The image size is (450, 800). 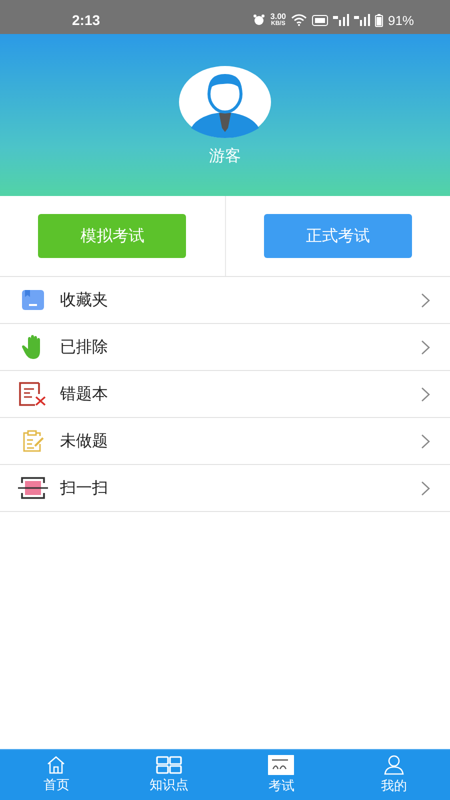 I want to click on nav-tab: 我的, so click(x=394, y=775).